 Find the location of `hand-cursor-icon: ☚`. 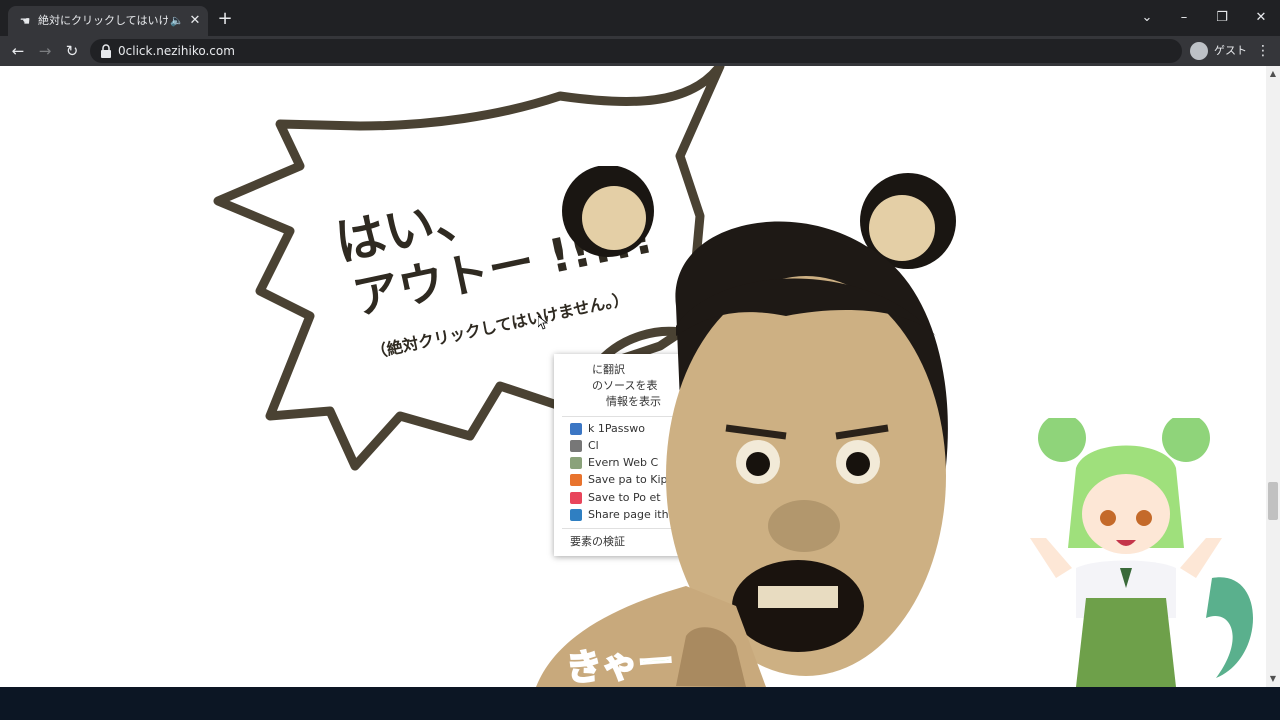

hand-cursor-icon: ☚ is located at coordinates (25, 21).